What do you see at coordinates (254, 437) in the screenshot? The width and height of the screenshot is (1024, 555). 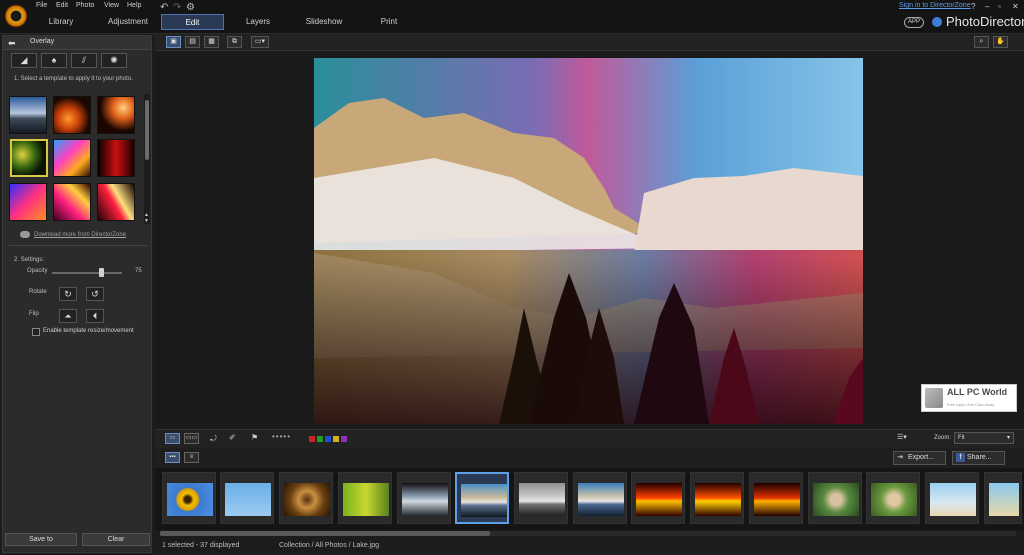 I see `flag-icon: ⚑` at bounding box center [254, 437].